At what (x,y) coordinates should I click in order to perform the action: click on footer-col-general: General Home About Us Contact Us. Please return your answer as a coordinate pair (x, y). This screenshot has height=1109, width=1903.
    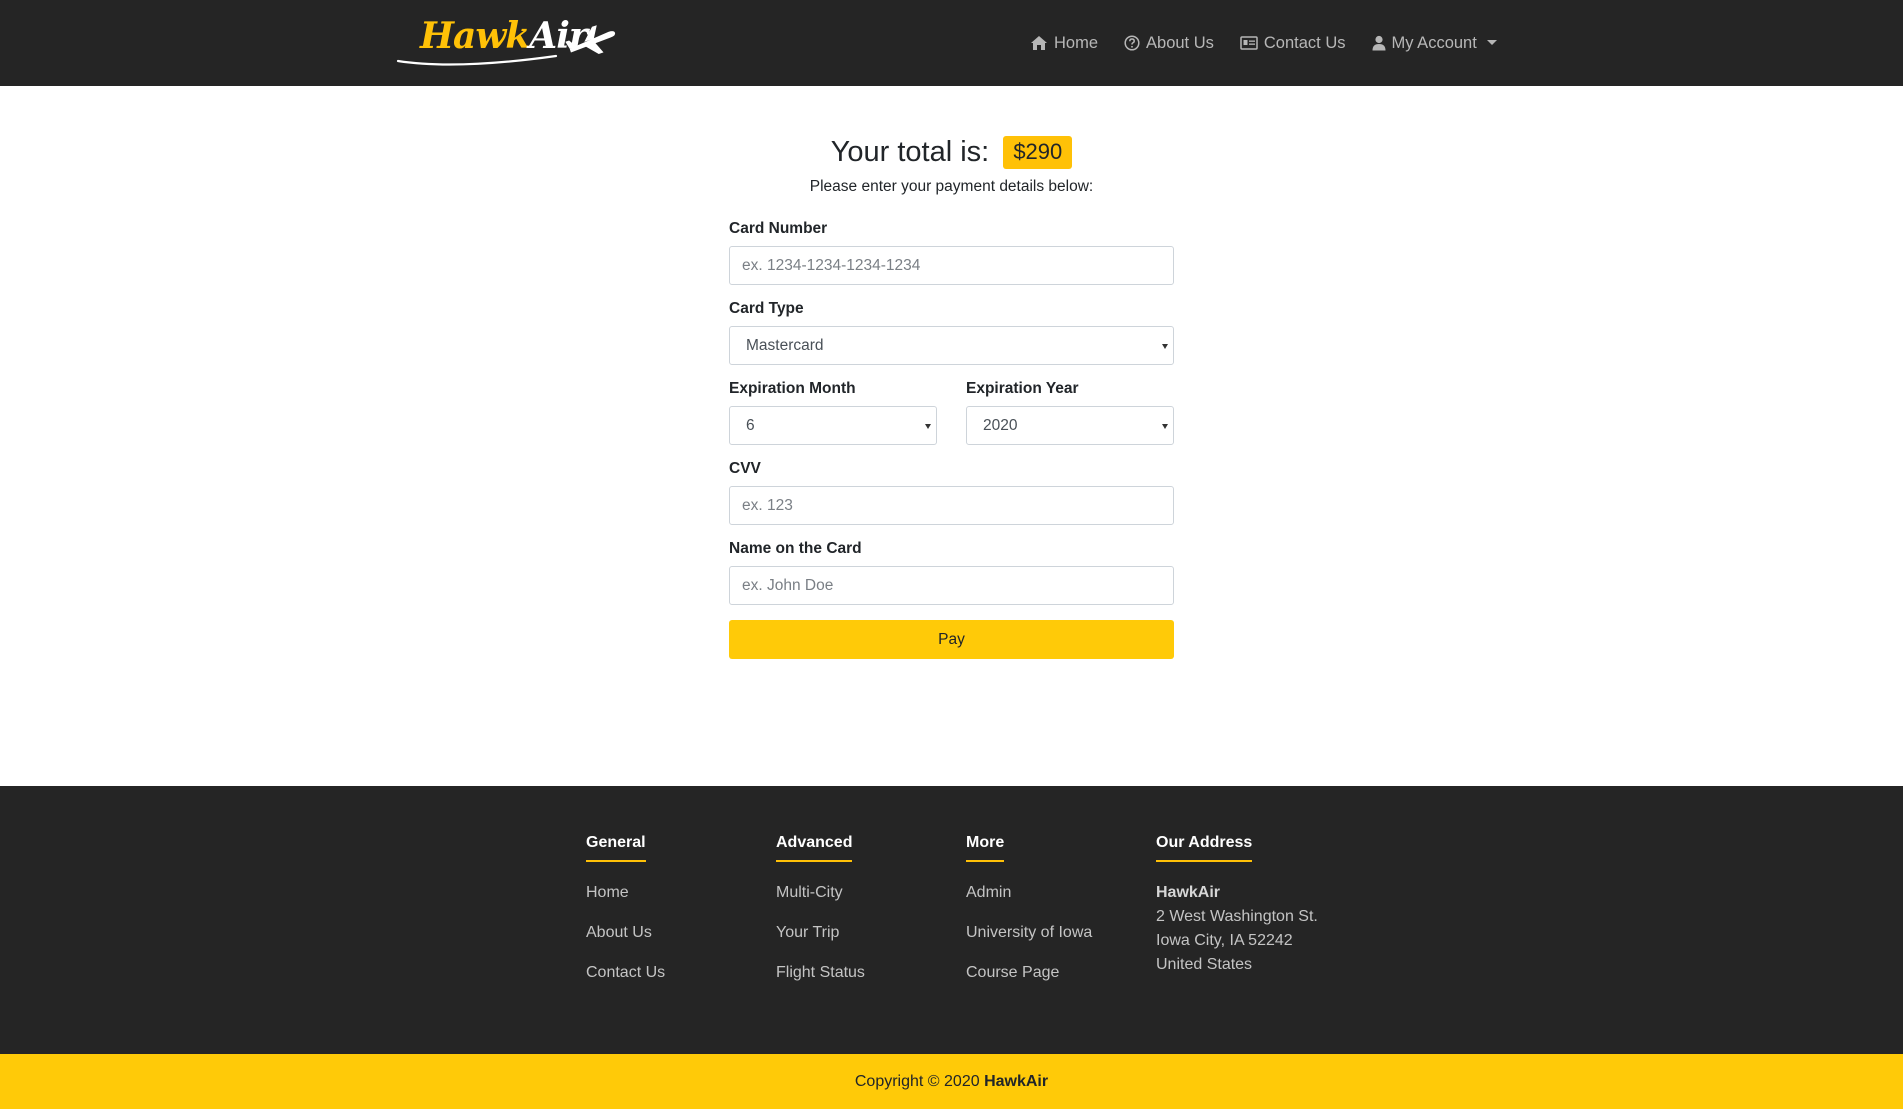
    Looking at the image, I should click on (625, 919).